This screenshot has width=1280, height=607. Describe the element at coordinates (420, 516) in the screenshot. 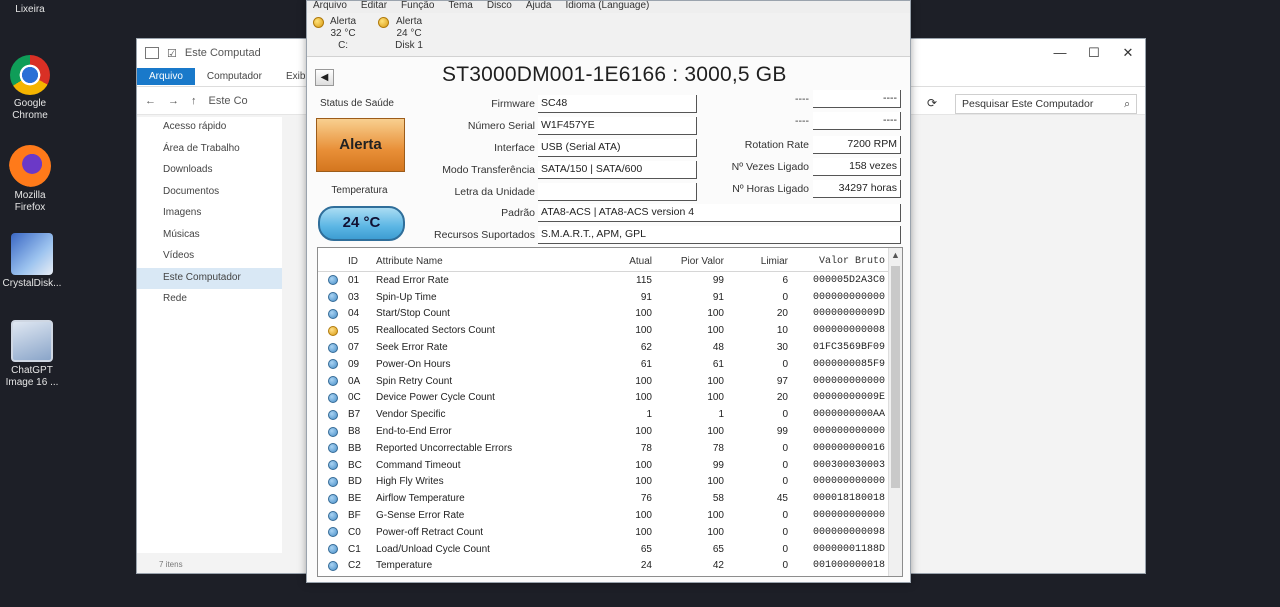

I see `cell-attribute-name: G-Sense Error Rate` at that location.